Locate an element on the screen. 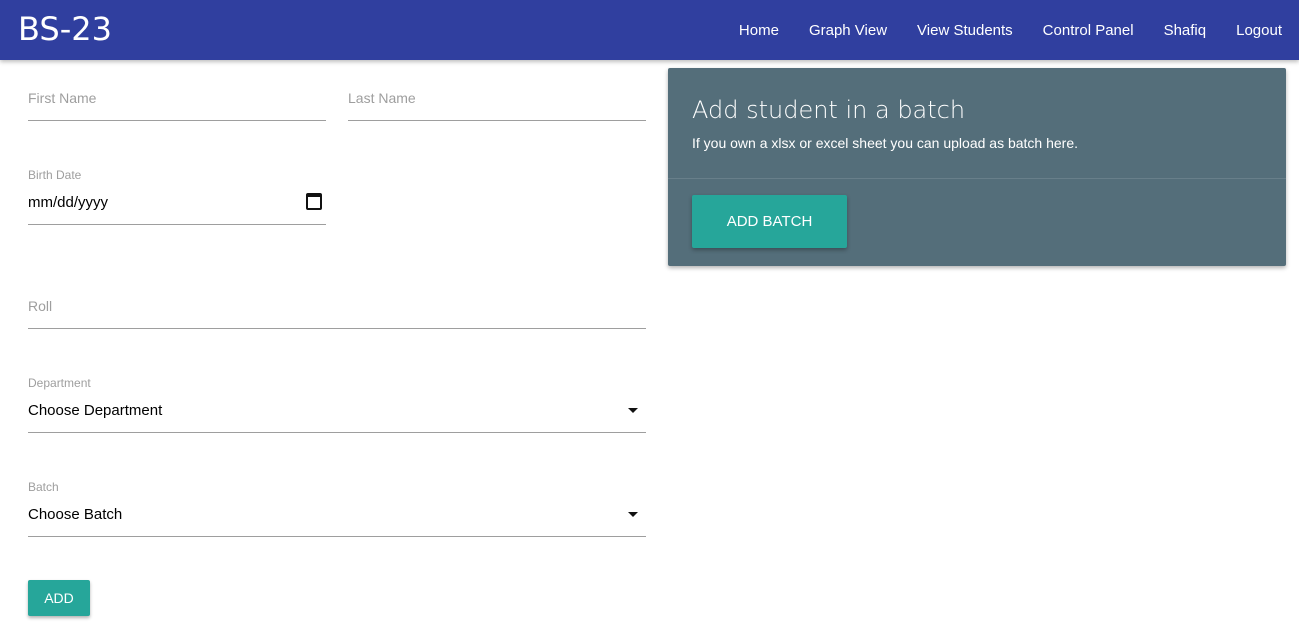 The height and width of the screenshot is (632, 1299). department-value: Choose Department is located at coordinates (95, 410).